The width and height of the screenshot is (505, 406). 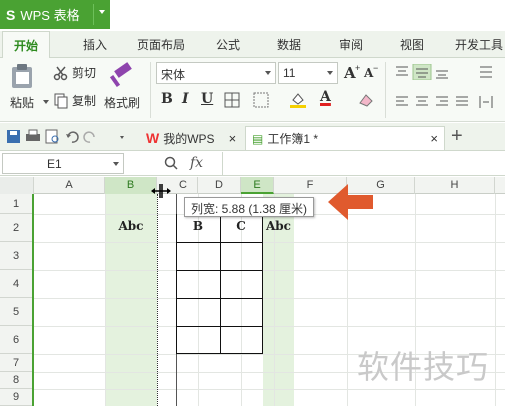 I want to click on wps-logo-icon: S, so click(x=11, y=14).